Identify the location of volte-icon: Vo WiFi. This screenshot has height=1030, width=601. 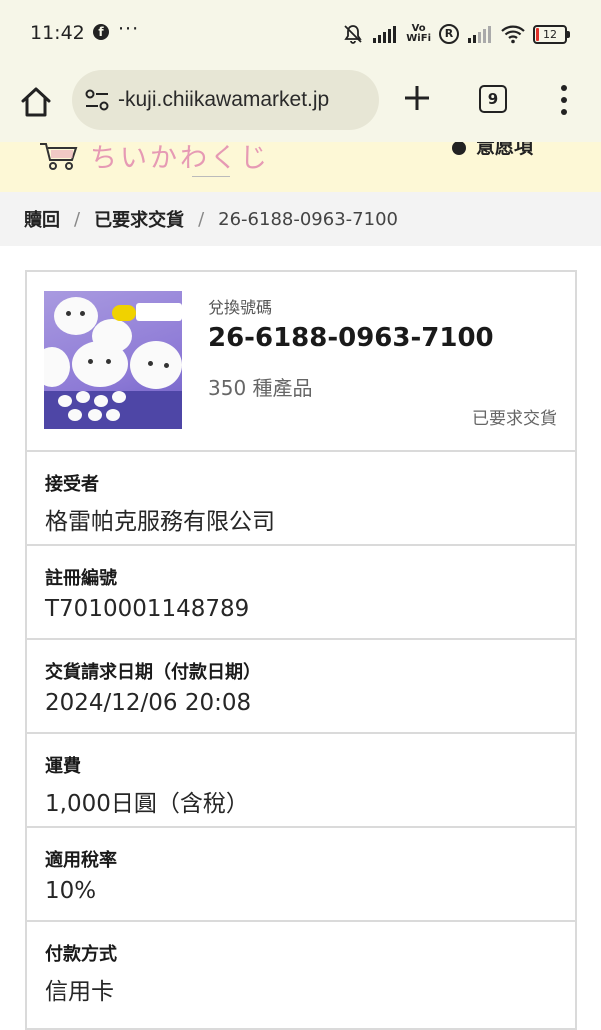
(418, 33).